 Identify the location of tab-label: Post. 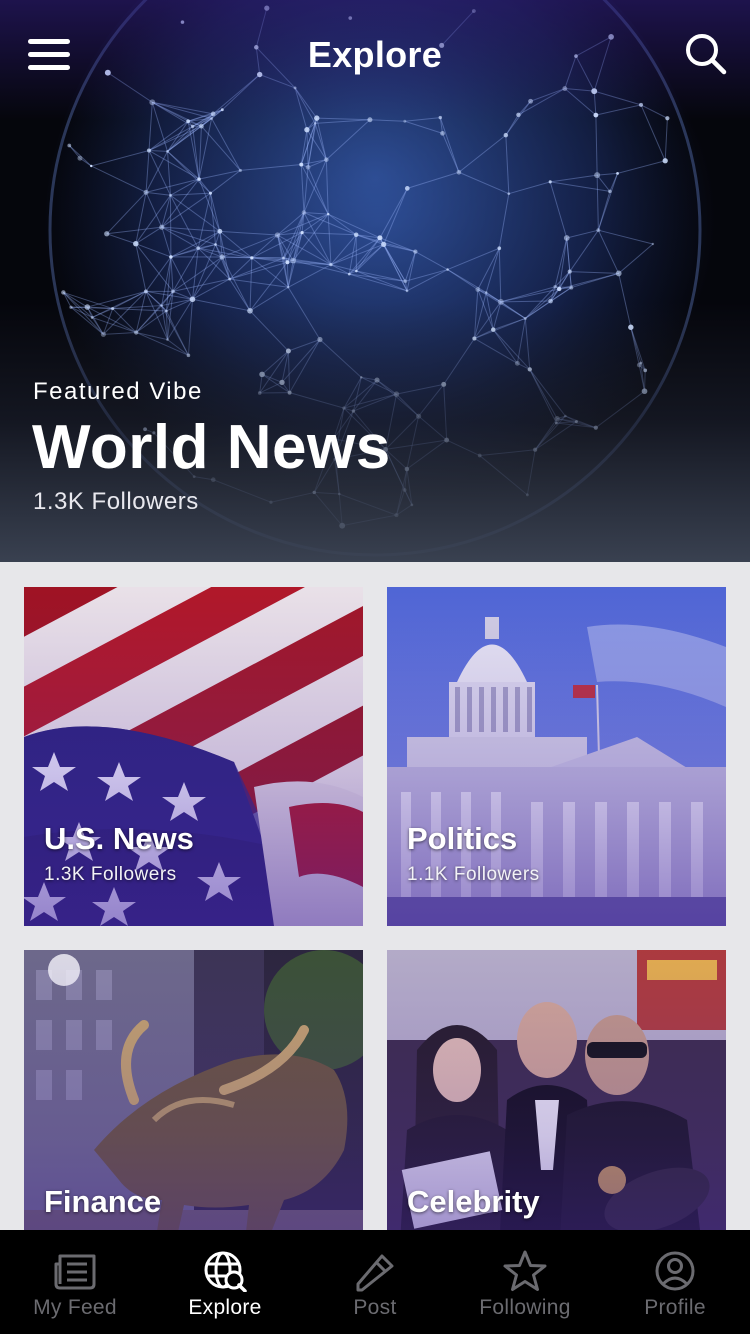
(375, 1307).